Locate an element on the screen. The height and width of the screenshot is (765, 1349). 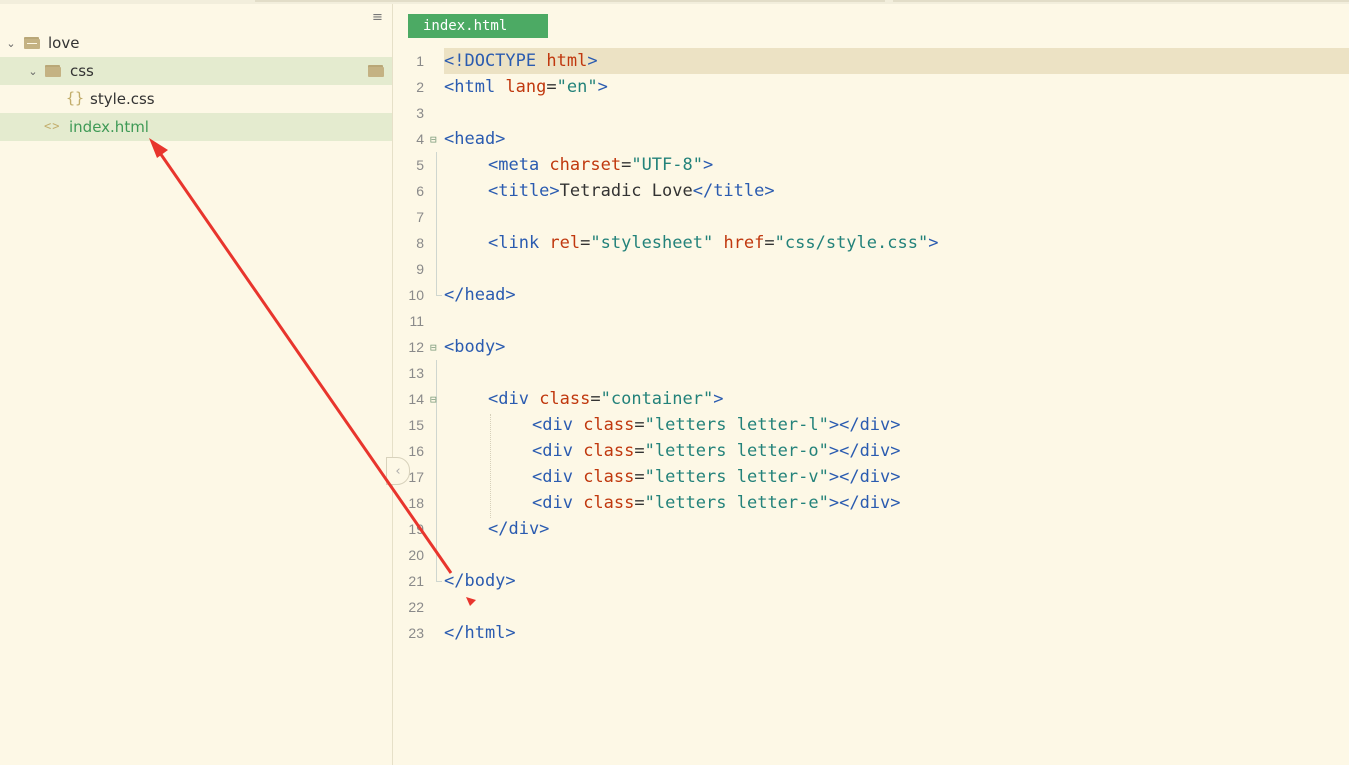
html-file-icon: <> is located at coordinates (52, 126).